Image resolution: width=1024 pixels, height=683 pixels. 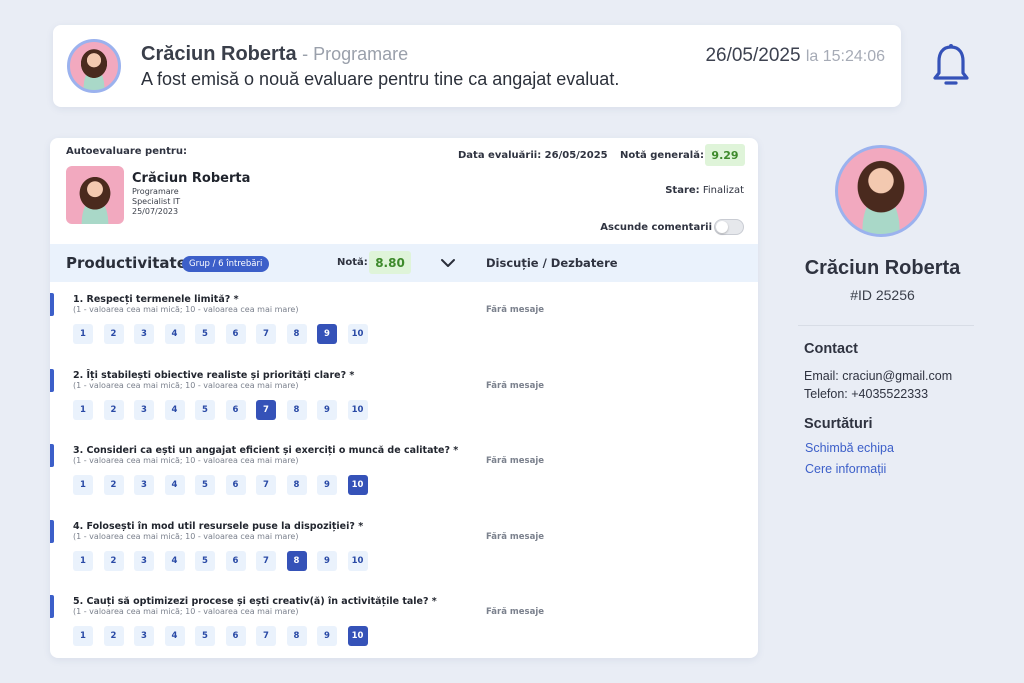 I want to click on shortcuts-heading: Scurtături, so click(x=838, y=424).